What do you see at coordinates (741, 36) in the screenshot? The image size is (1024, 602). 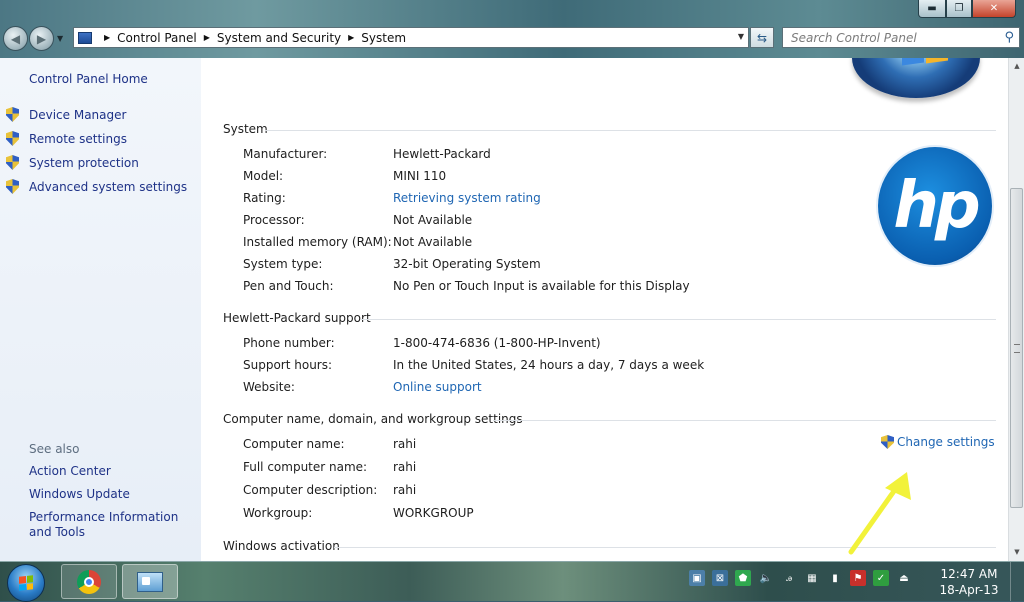 I see `address-dropdown-icon: ▼` at bounding box center [741, 36].